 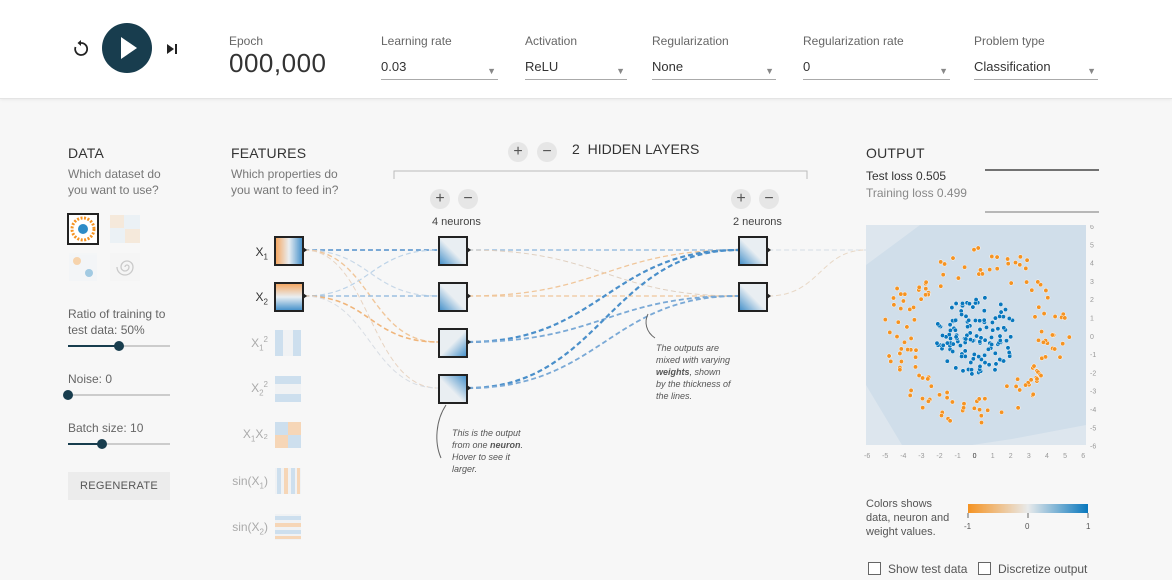 What do you see at coordinates (290, 297) in the screenshot?
I see `feature-x2-node` at bounding box center [290, 297].